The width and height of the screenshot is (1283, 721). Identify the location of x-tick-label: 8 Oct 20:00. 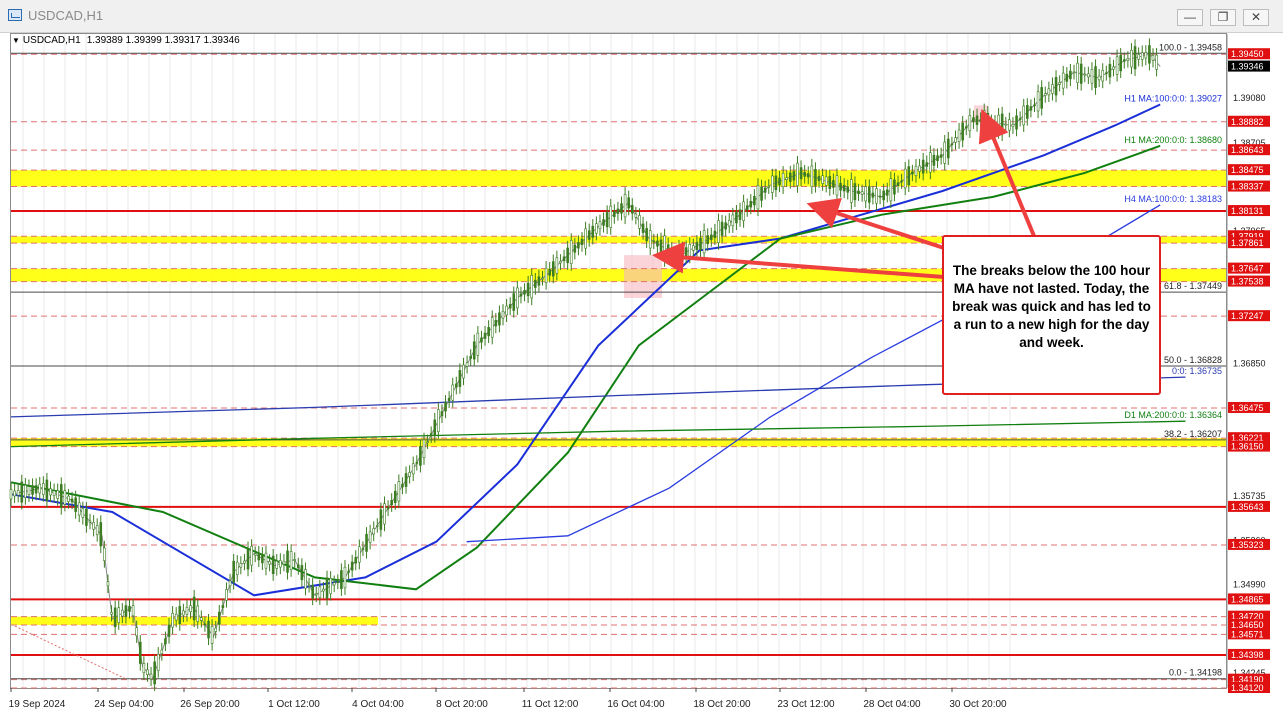
(462, 704).